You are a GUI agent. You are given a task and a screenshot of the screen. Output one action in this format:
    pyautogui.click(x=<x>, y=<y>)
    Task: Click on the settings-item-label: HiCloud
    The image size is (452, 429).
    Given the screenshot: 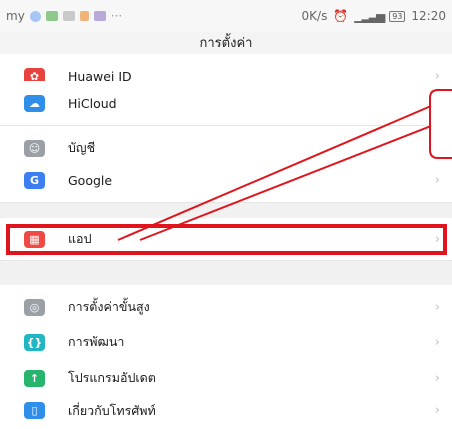 What is the action you would take?
    pyautogui.click(x=92, y=103)
    